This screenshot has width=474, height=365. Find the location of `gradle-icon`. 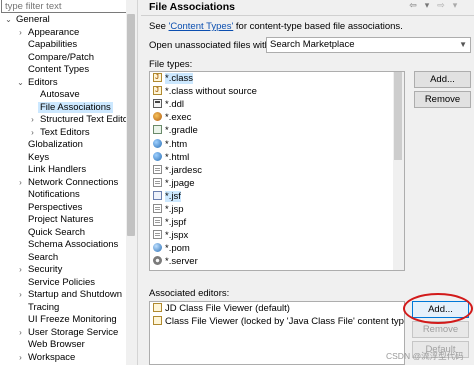

gradle-icon is located at coordinates (157, 130).